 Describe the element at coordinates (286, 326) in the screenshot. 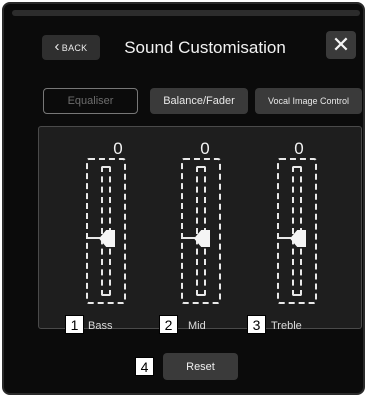

I see `treble-label: Treble` at that location.